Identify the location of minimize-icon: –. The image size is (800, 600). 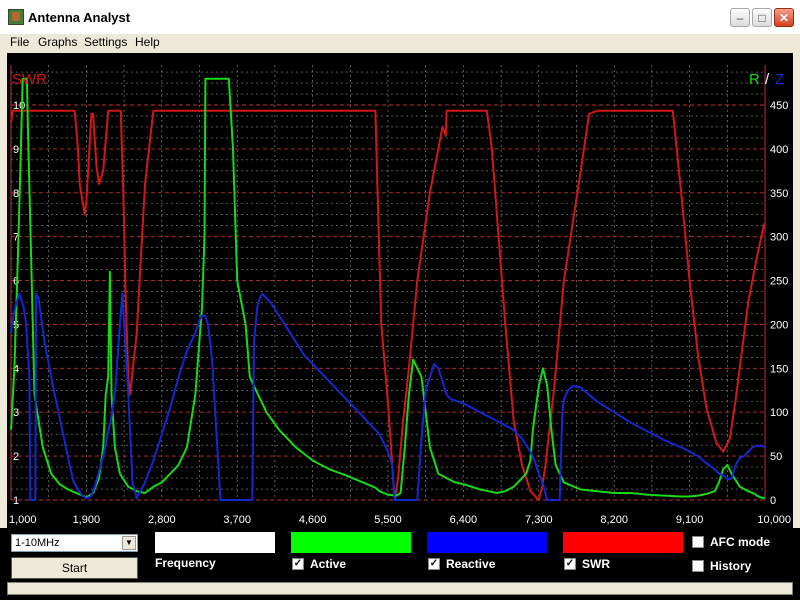
(740, 17).